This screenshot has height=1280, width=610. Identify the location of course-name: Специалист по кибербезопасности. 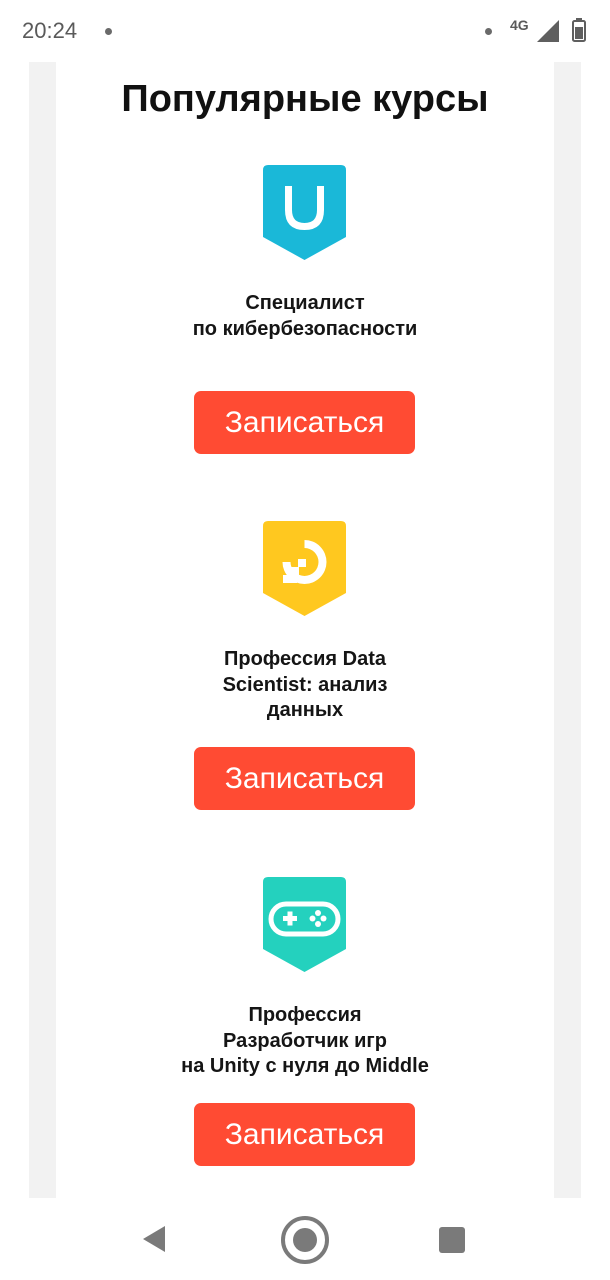
(305, 316).